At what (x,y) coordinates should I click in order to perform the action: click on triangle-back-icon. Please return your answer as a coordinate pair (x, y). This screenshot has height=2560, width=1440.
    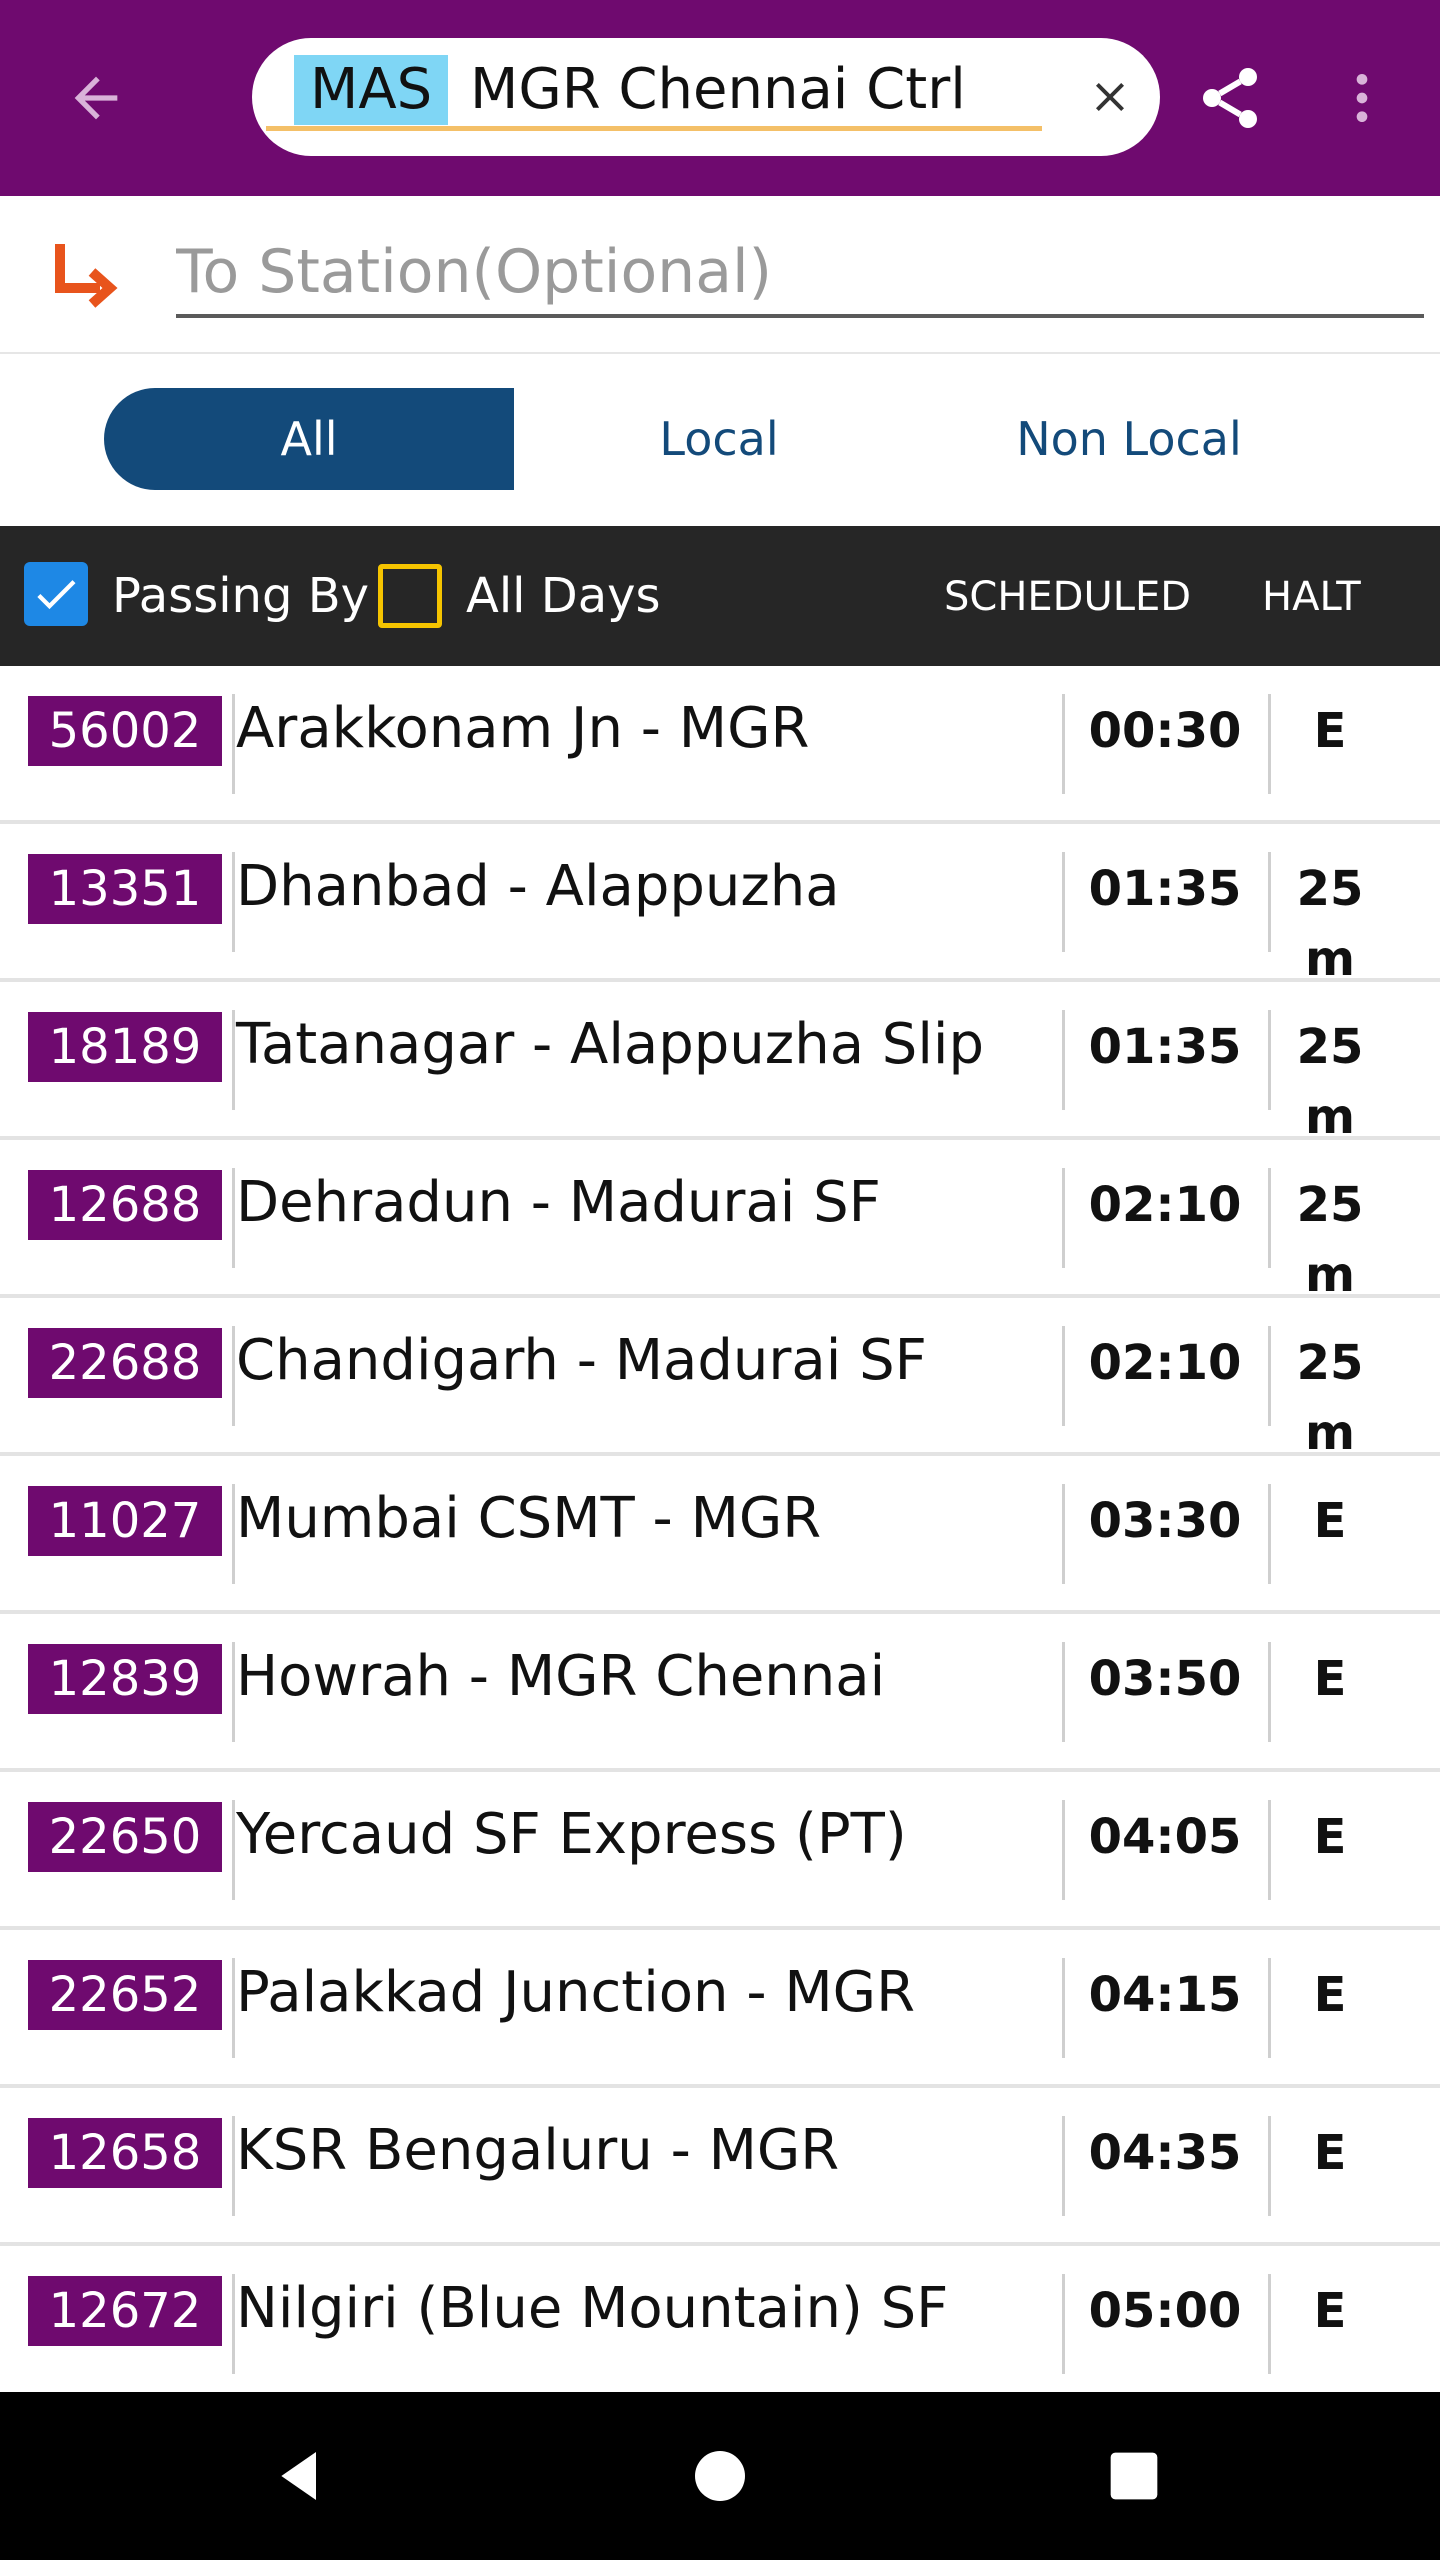
    Looking at the image, I should click on (298, 2476).